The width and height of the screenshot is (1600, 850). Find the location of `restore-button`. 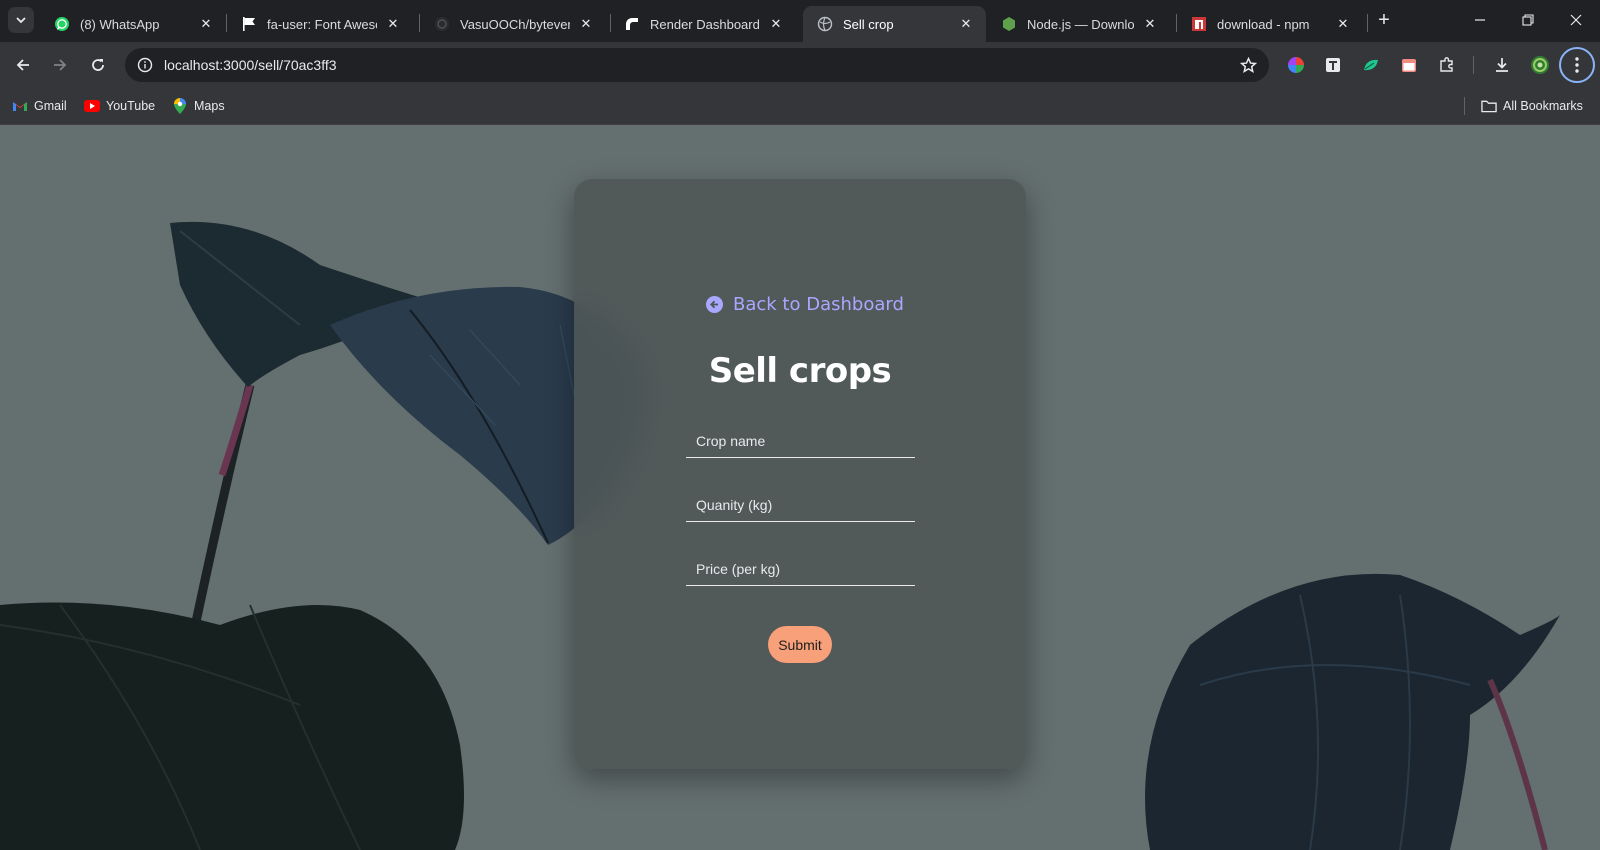

restore-button is located at coordinates (1528, 20).